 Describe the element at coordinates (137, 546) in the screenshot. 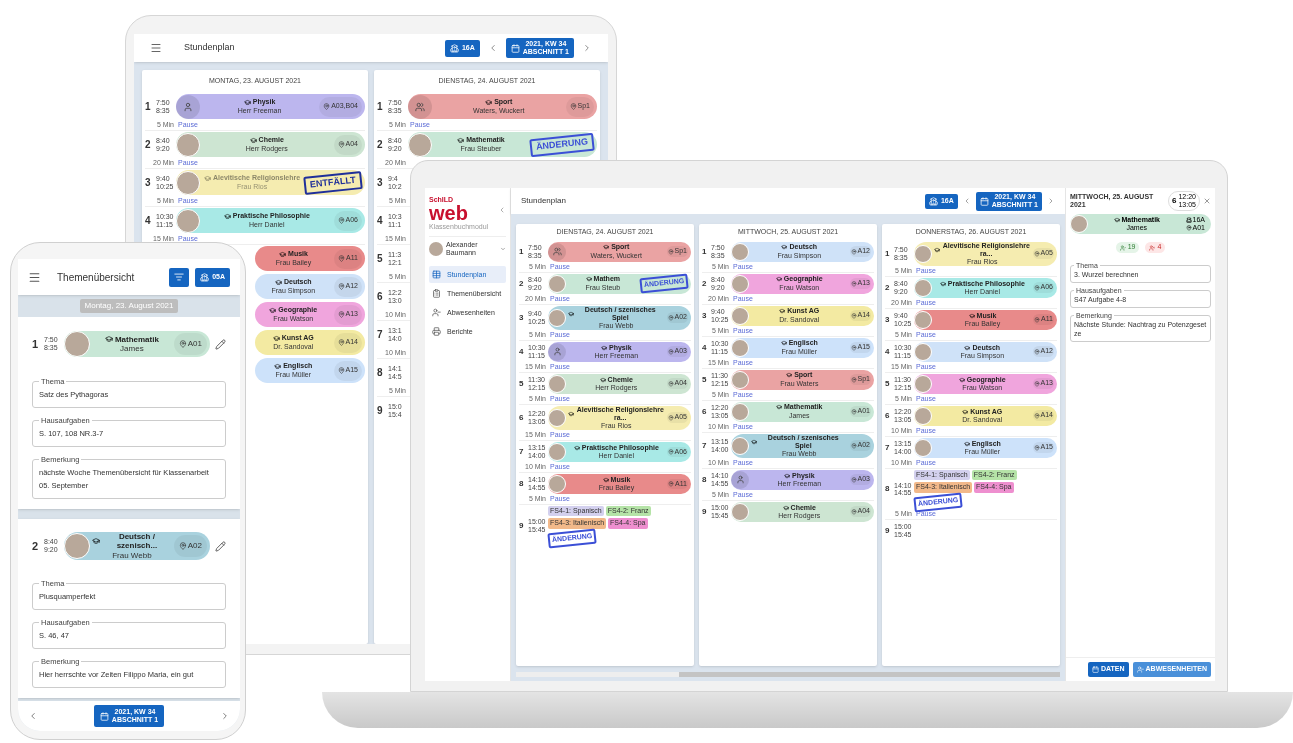

I see `lesson-pill: Deutsch / szenisch... Frau Webb A02` at that location.